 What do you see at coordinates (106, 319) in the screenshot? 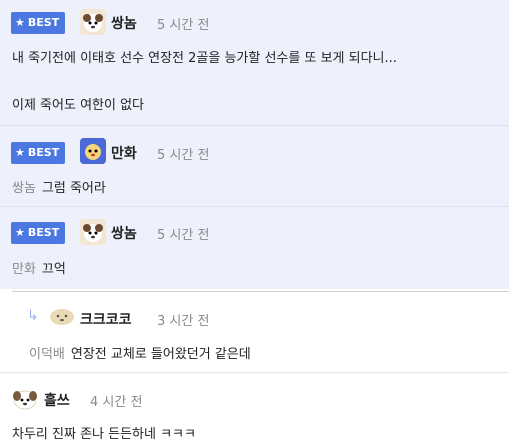
I see `comment-author: 크크코코` at bounding box center [106, 319].